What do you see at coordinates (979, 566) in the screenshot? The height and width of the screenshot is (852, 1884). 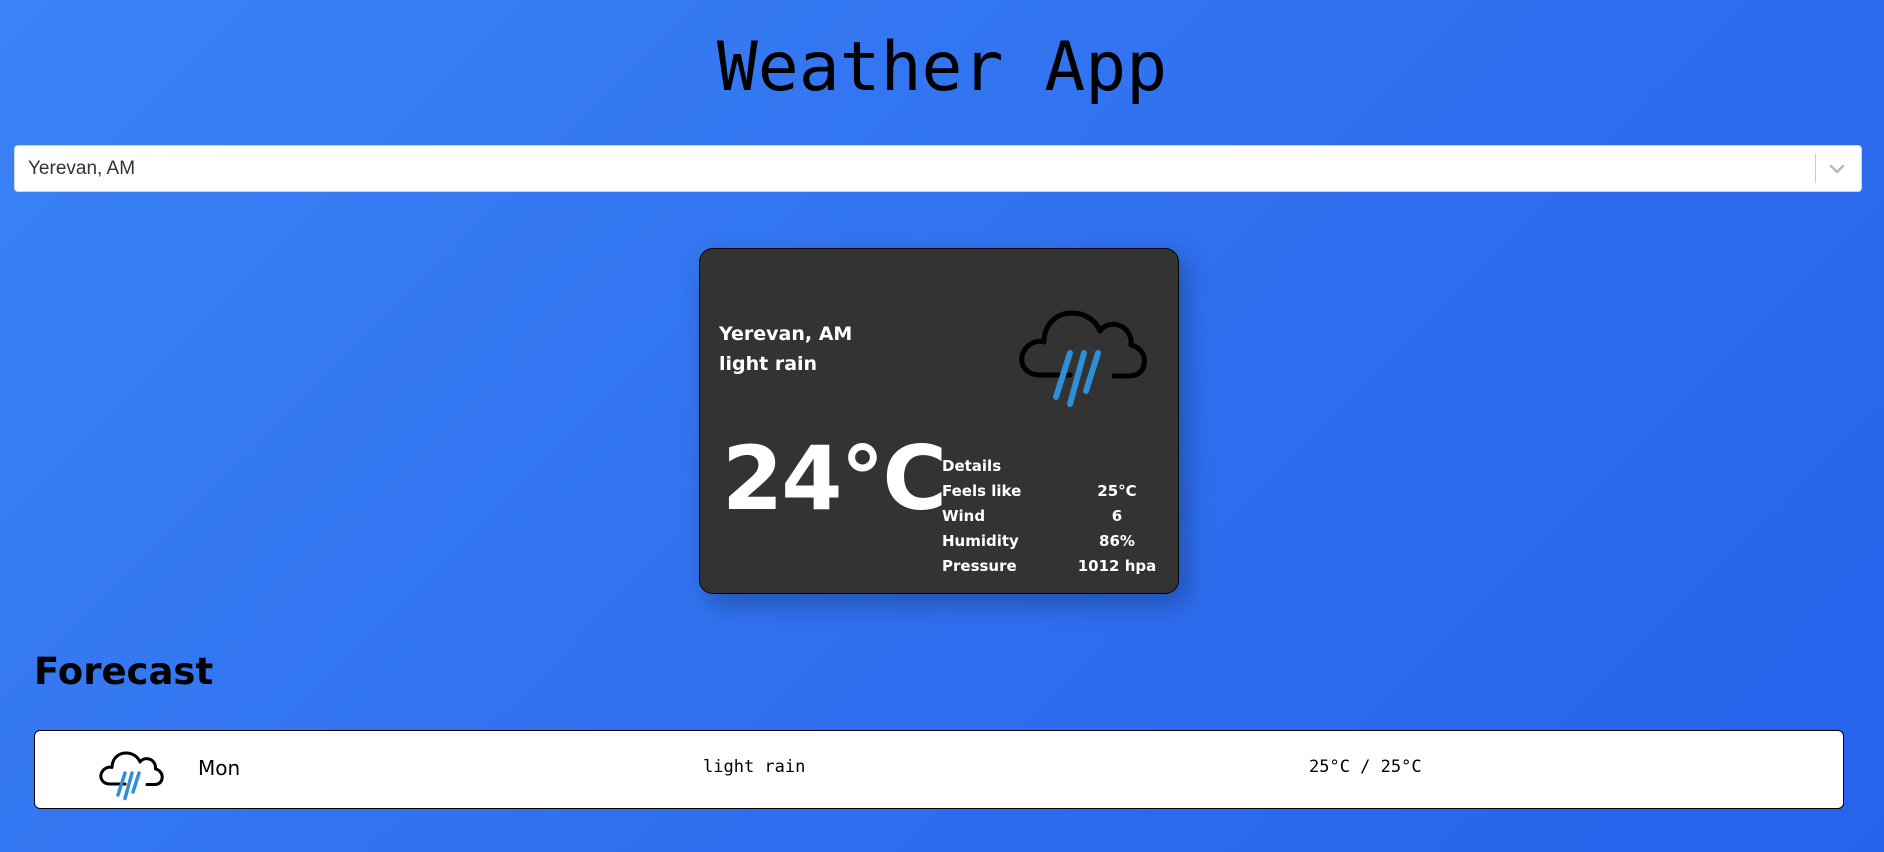 I see `detail-label: Pressure` at bounding box center [979, 566].